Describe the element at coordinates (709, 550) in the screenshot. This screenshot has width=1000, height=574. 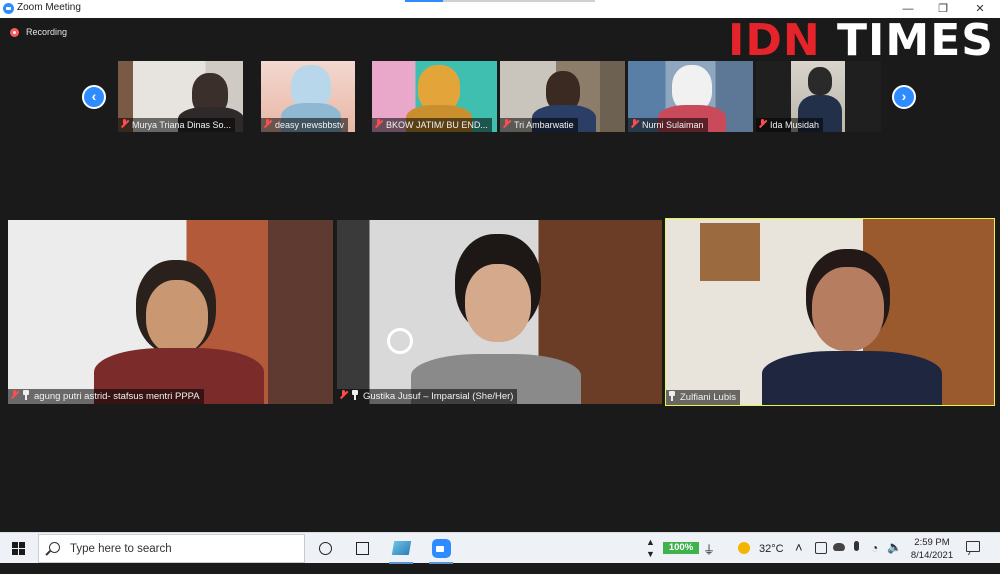
I see `power-plug-icon: ⏚` at that location.